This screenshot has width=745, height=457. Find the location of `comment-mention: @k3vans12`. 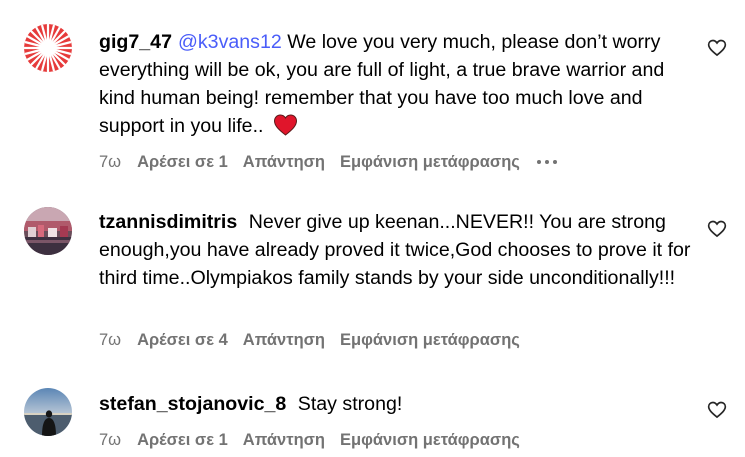

comment-mention: @k3vans12 is located at coordinates (230, 42).